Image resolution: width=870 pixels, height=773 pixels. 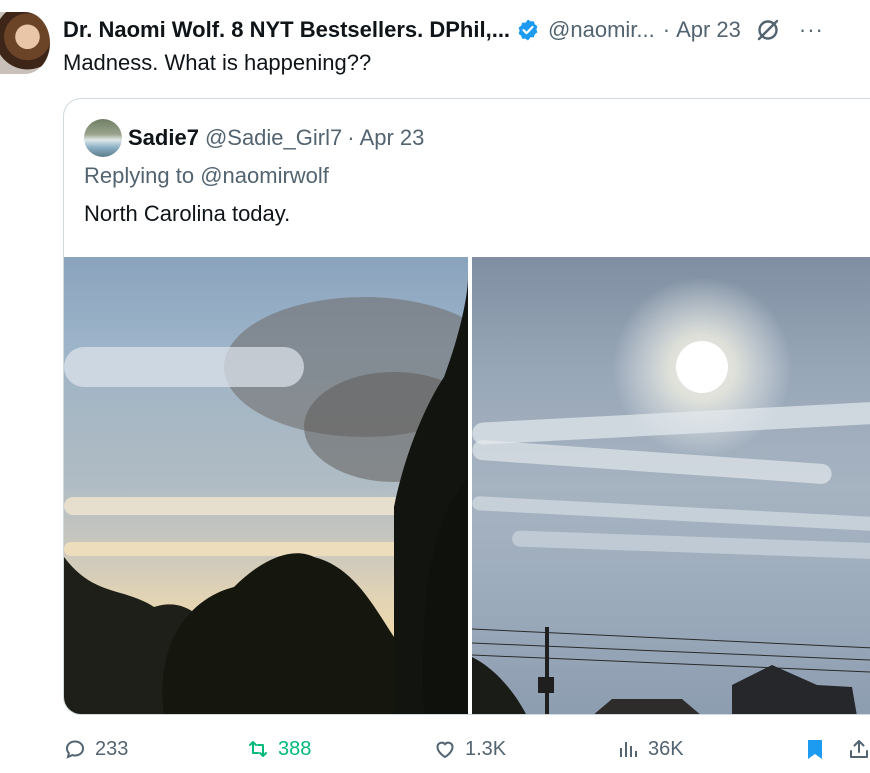 I want to click on replying-mention: @naomirwolf, so click(x=264, y=175).